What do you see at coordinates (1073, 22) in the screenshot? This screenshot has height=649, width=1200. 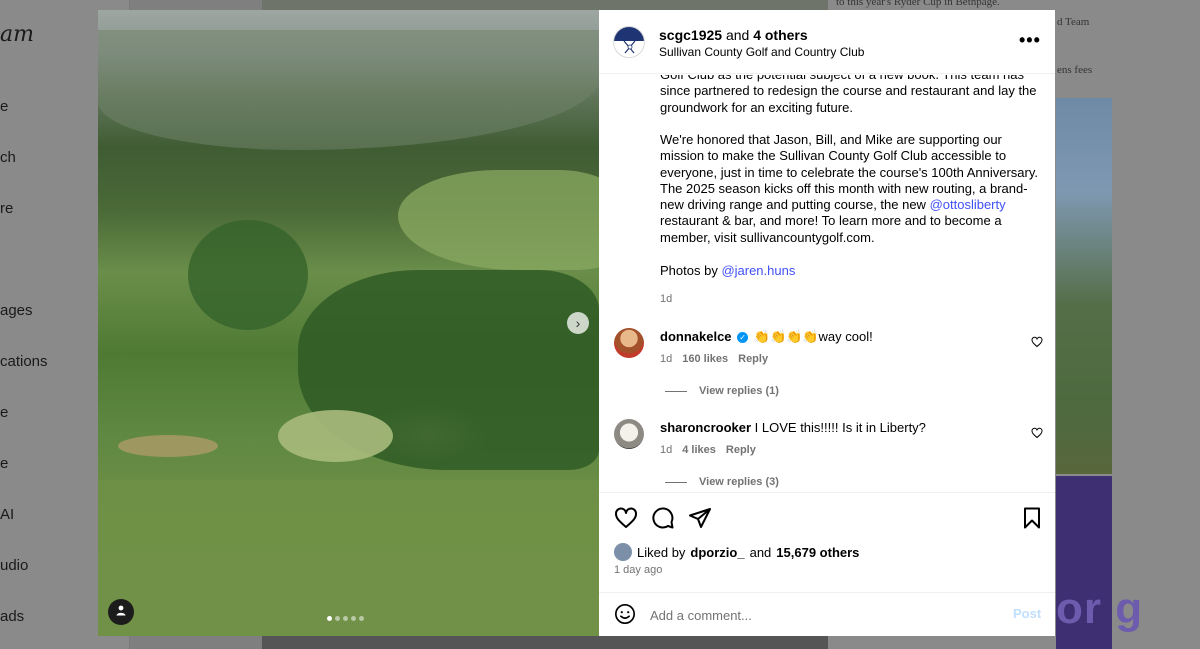 I see `background-article-text: d Team` at bounding box center [1073, 22].